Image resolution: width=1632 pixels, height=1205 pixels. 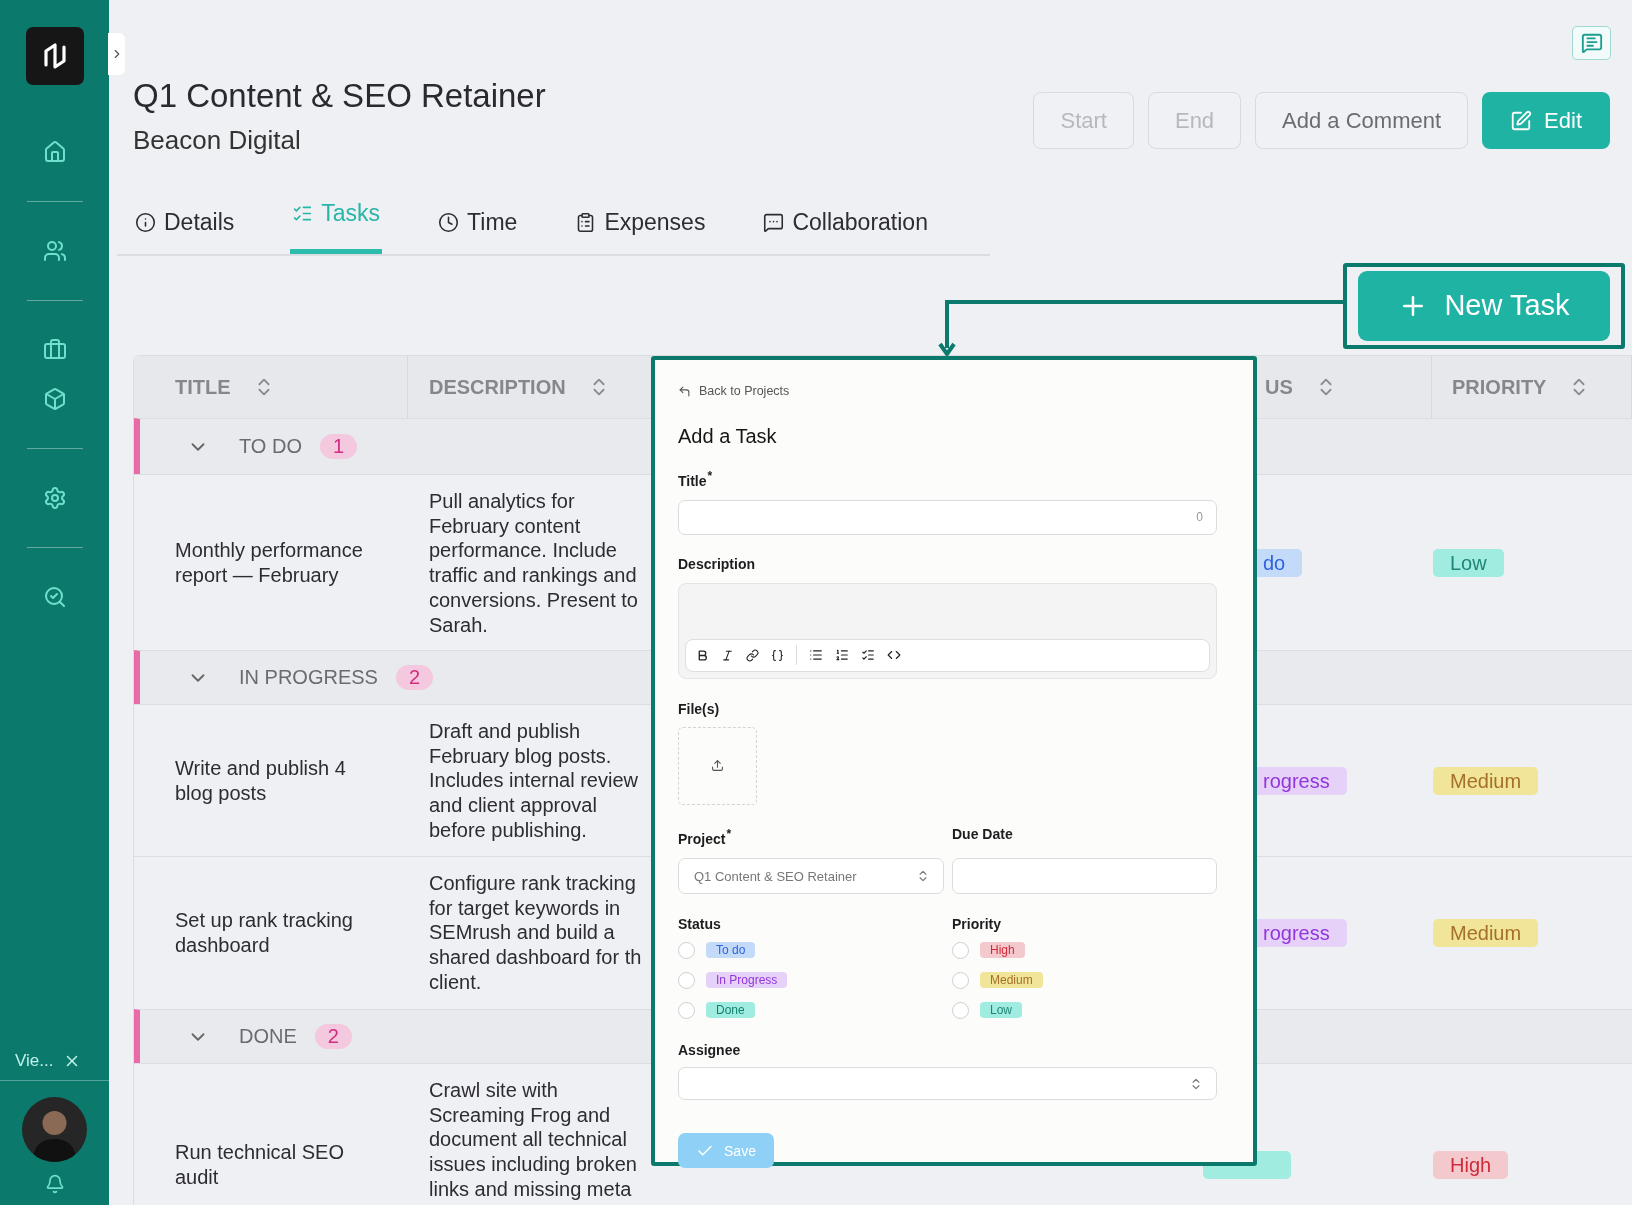 What do you see at coordinates (535, 933) in the screenshot?
I see `task-description: Configure rank tracking for target keywords in SEMrush and build a shared dashboard for th client.` at bounding box center [535, 933].